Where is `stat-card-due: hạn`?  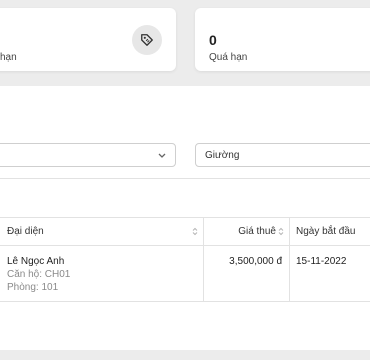
stat-card-due: hạn is located at coordinates (88, 39).